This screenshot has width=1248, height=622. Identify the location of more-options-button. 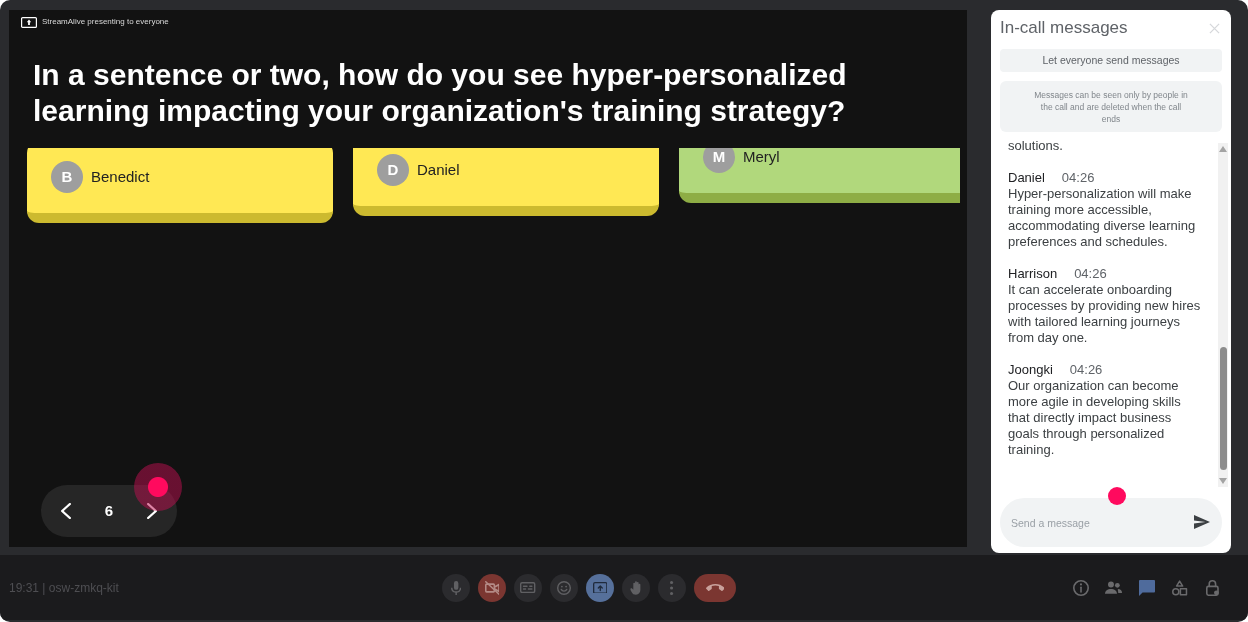
(672, 587).